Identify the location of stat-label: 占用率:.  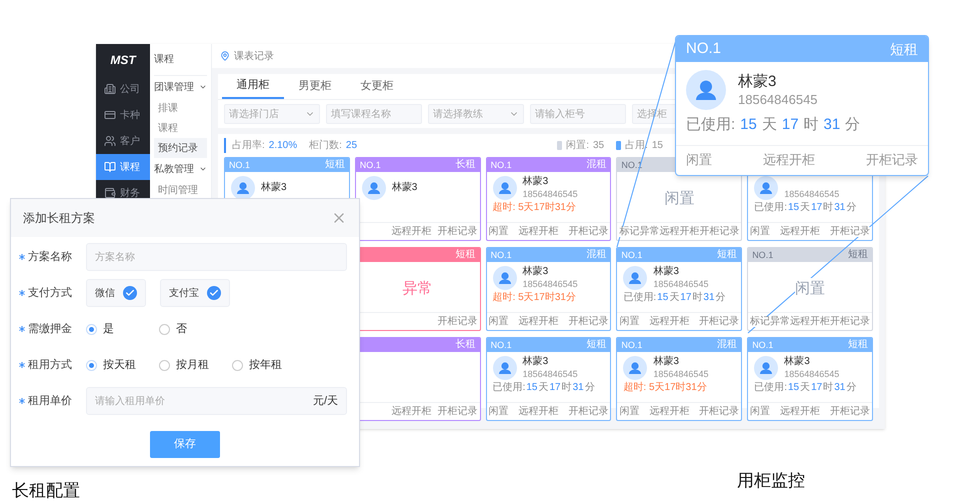
(248, 145).